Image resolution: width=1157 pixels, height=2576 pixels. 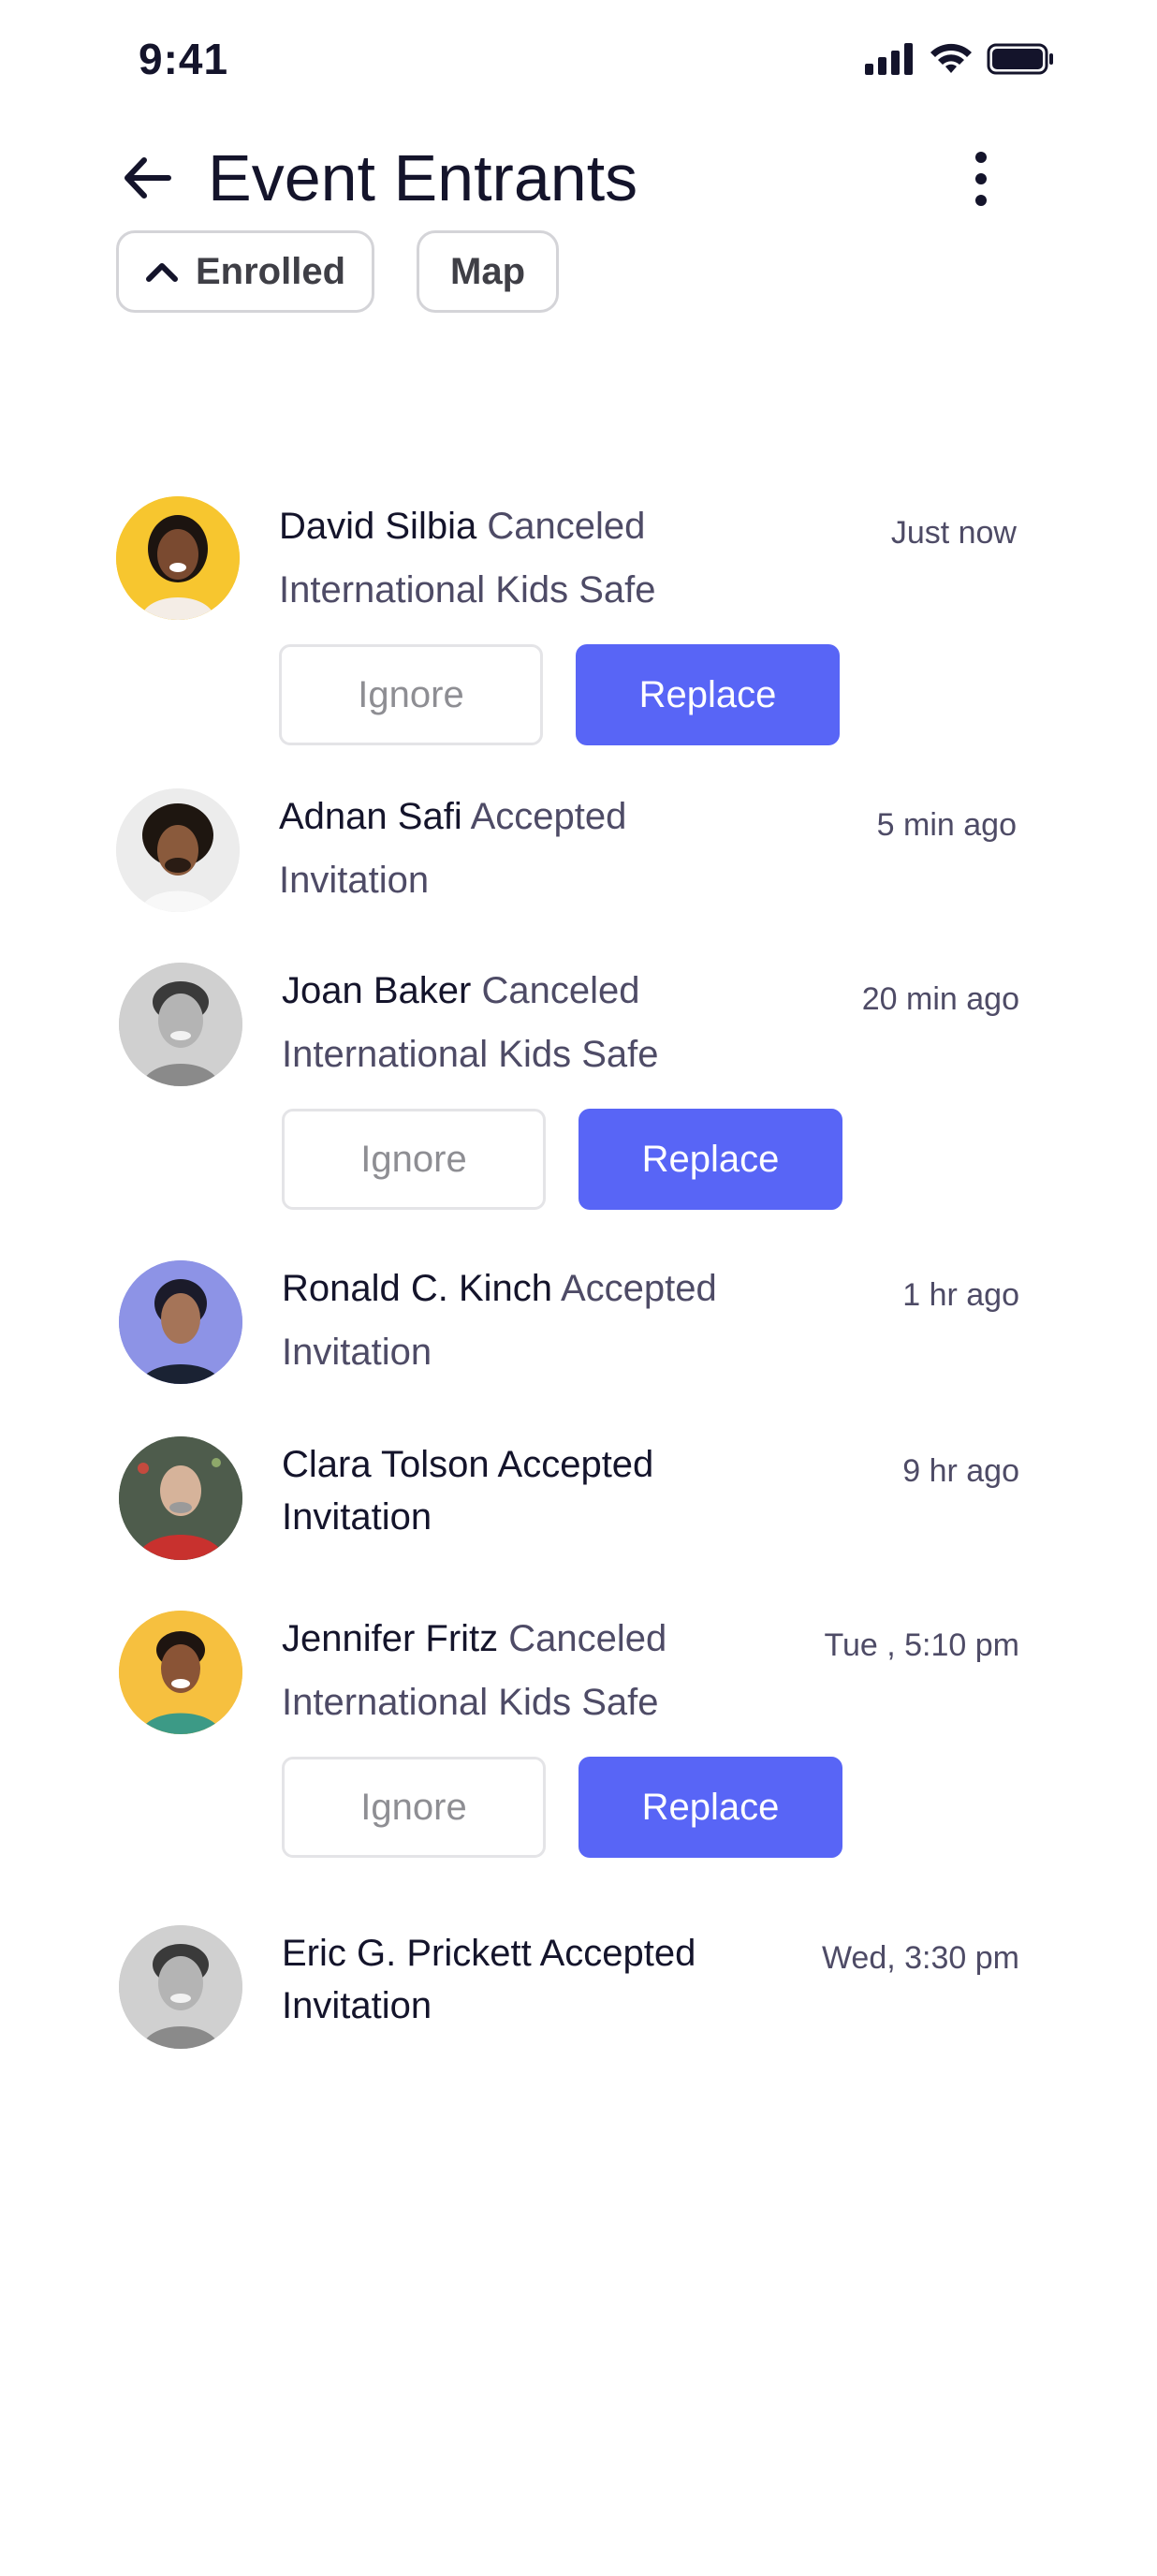 What do you see at coordinates (407, 1954) in the screenshot?
I see `entrant-name: Eric G. Prickett` at bounding box center [407, 1954].